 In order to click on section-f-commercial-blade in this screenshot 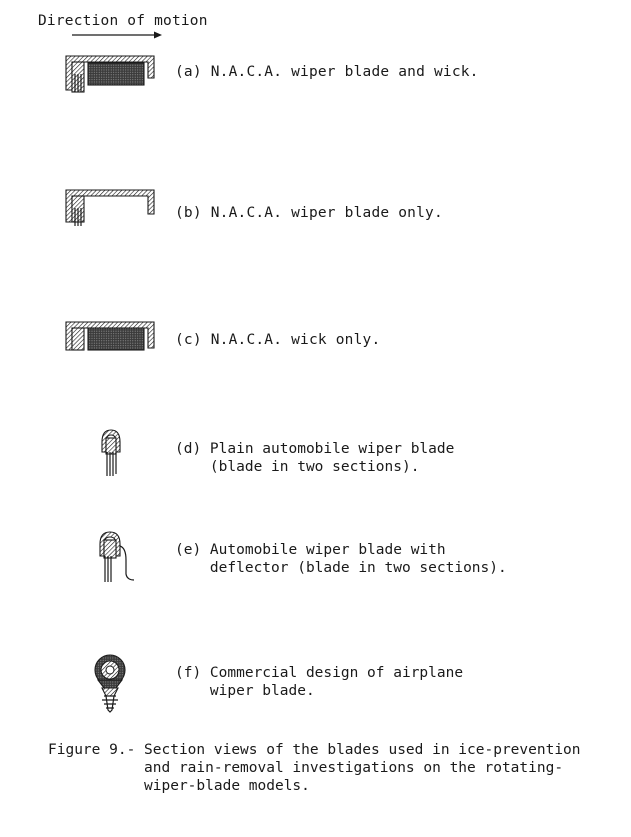, I will do `click(110, 683)`.